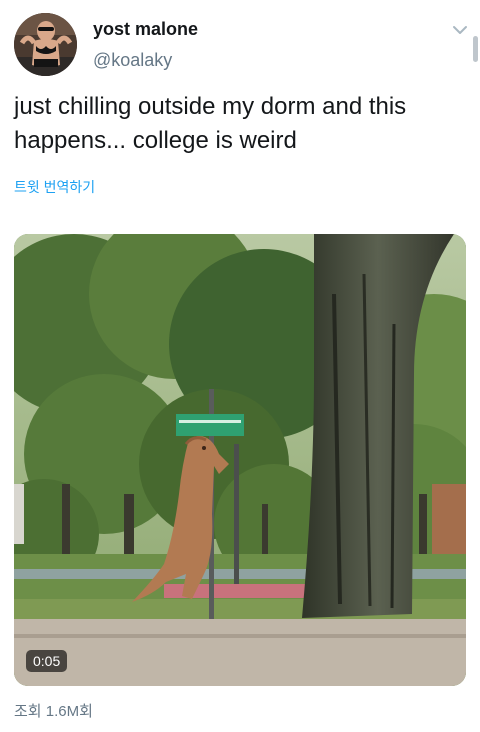  What do you see at coordinates (47, 661) in the screenshot?
I see `video-duration-badge: 0:05` at bounding box center [47, 661].